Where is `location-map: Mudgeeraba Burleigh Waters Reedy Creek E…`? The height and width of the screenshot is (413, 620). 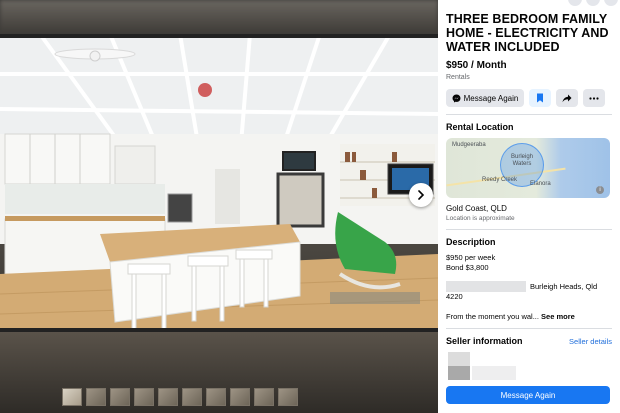 location-map: Mudgeeraba Burleigh Waters Reedy Creek E… is located at coordinates (528, 168).